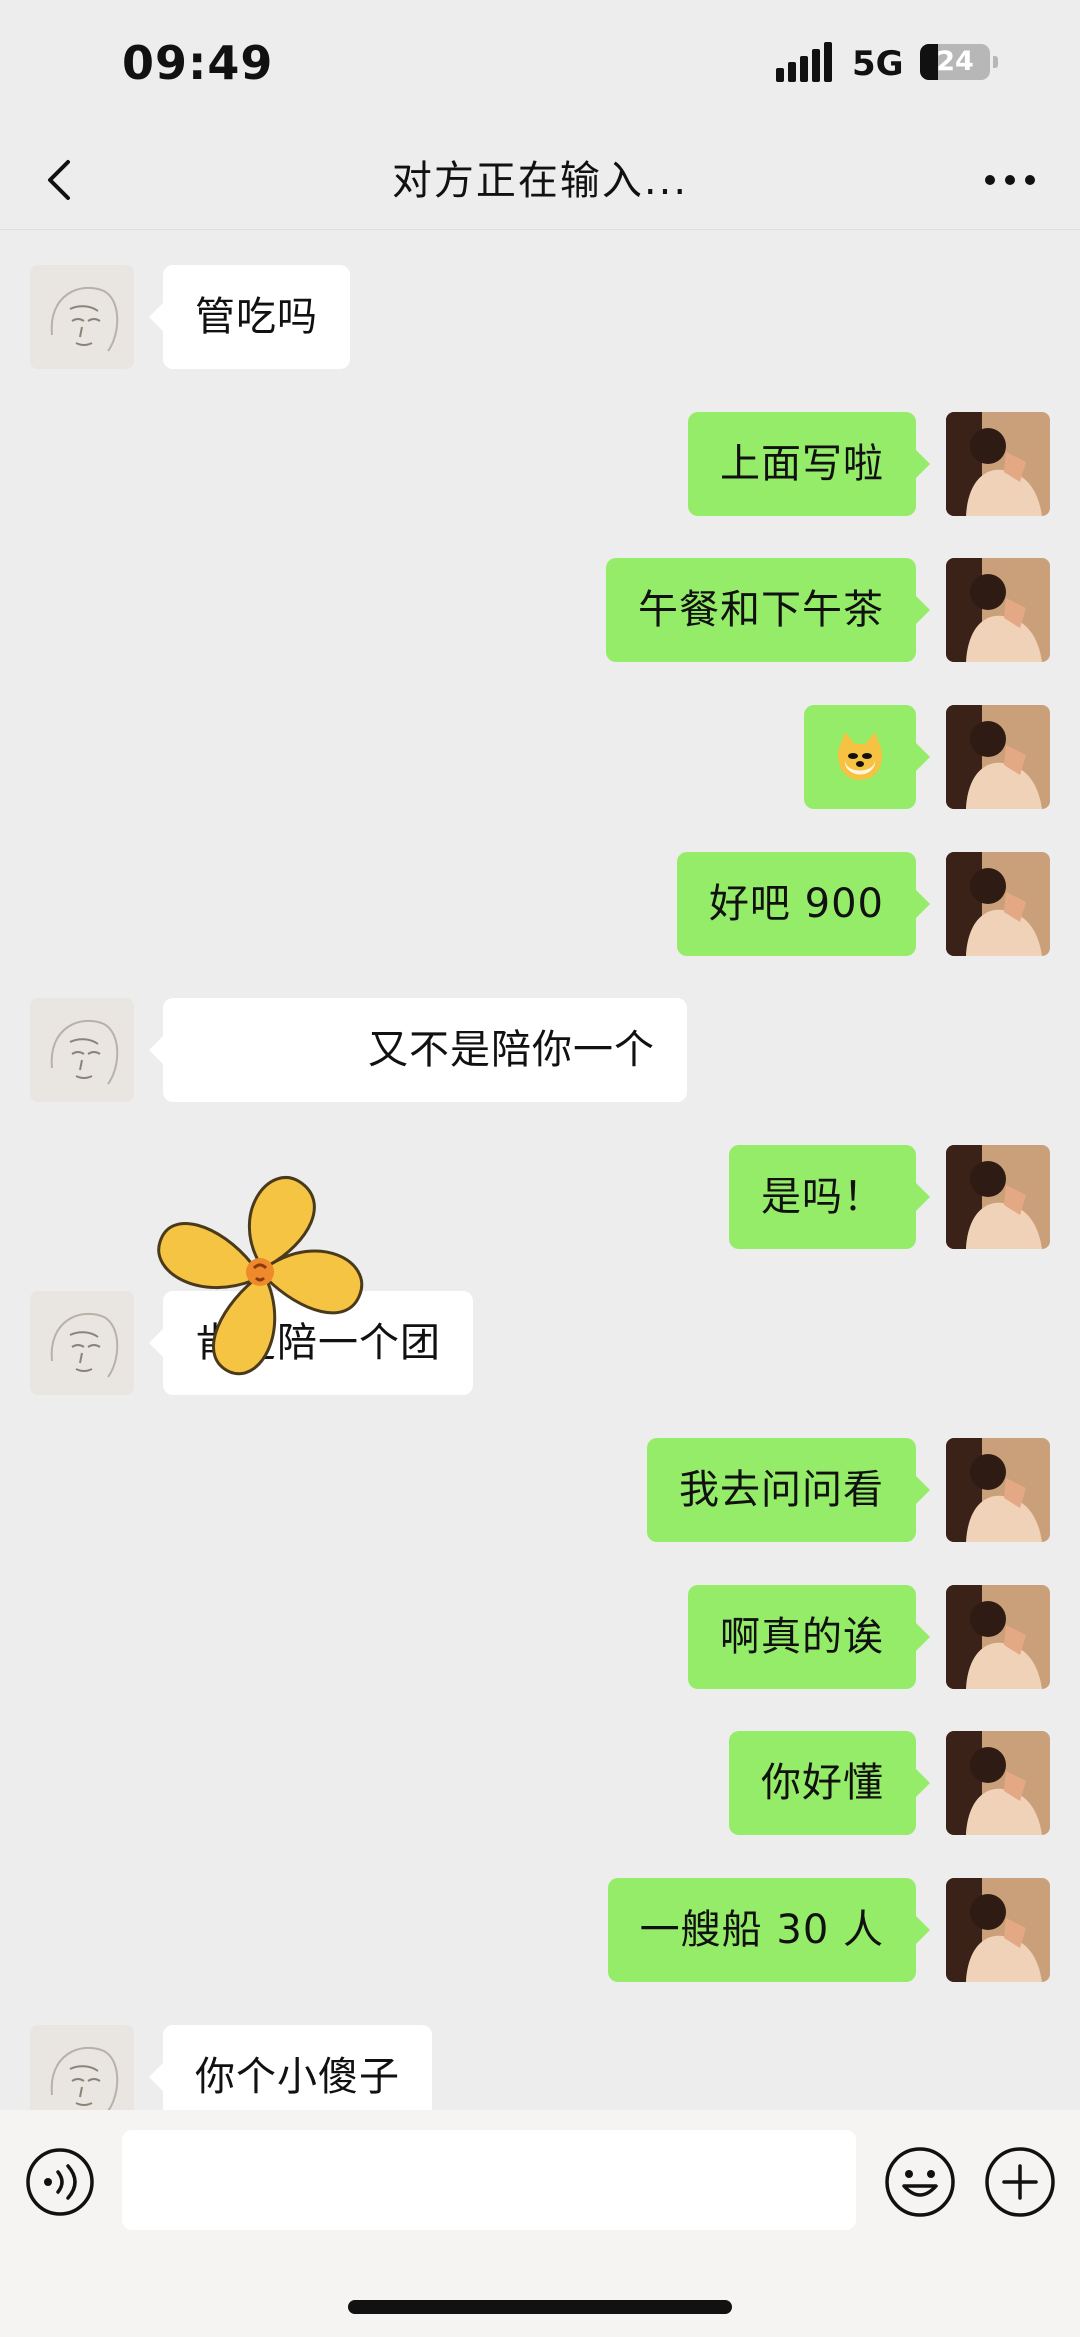 This screenshot has width=1080, height=2337. What do you see at coordinates (809, 1637) in the screenshot?
I see `message-bubble: 啊真的诶` at bounding box center [809, 1637].